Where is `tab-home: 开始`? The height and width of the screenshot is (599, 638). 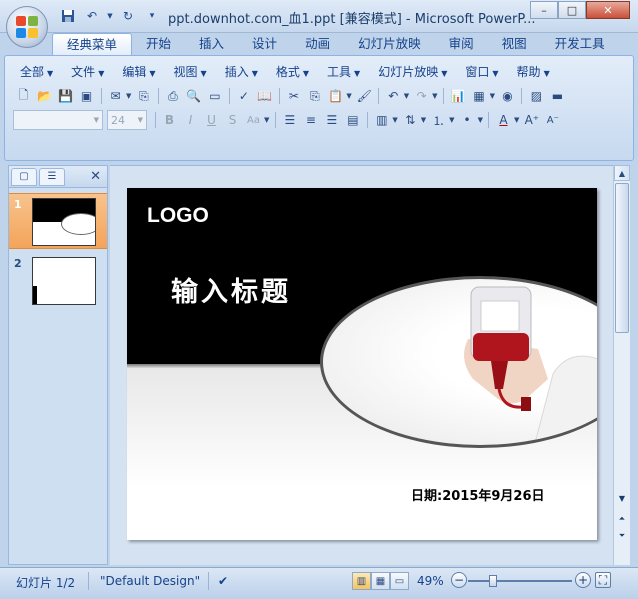 tab-home: 开始 is located at coordinates (158, 44).